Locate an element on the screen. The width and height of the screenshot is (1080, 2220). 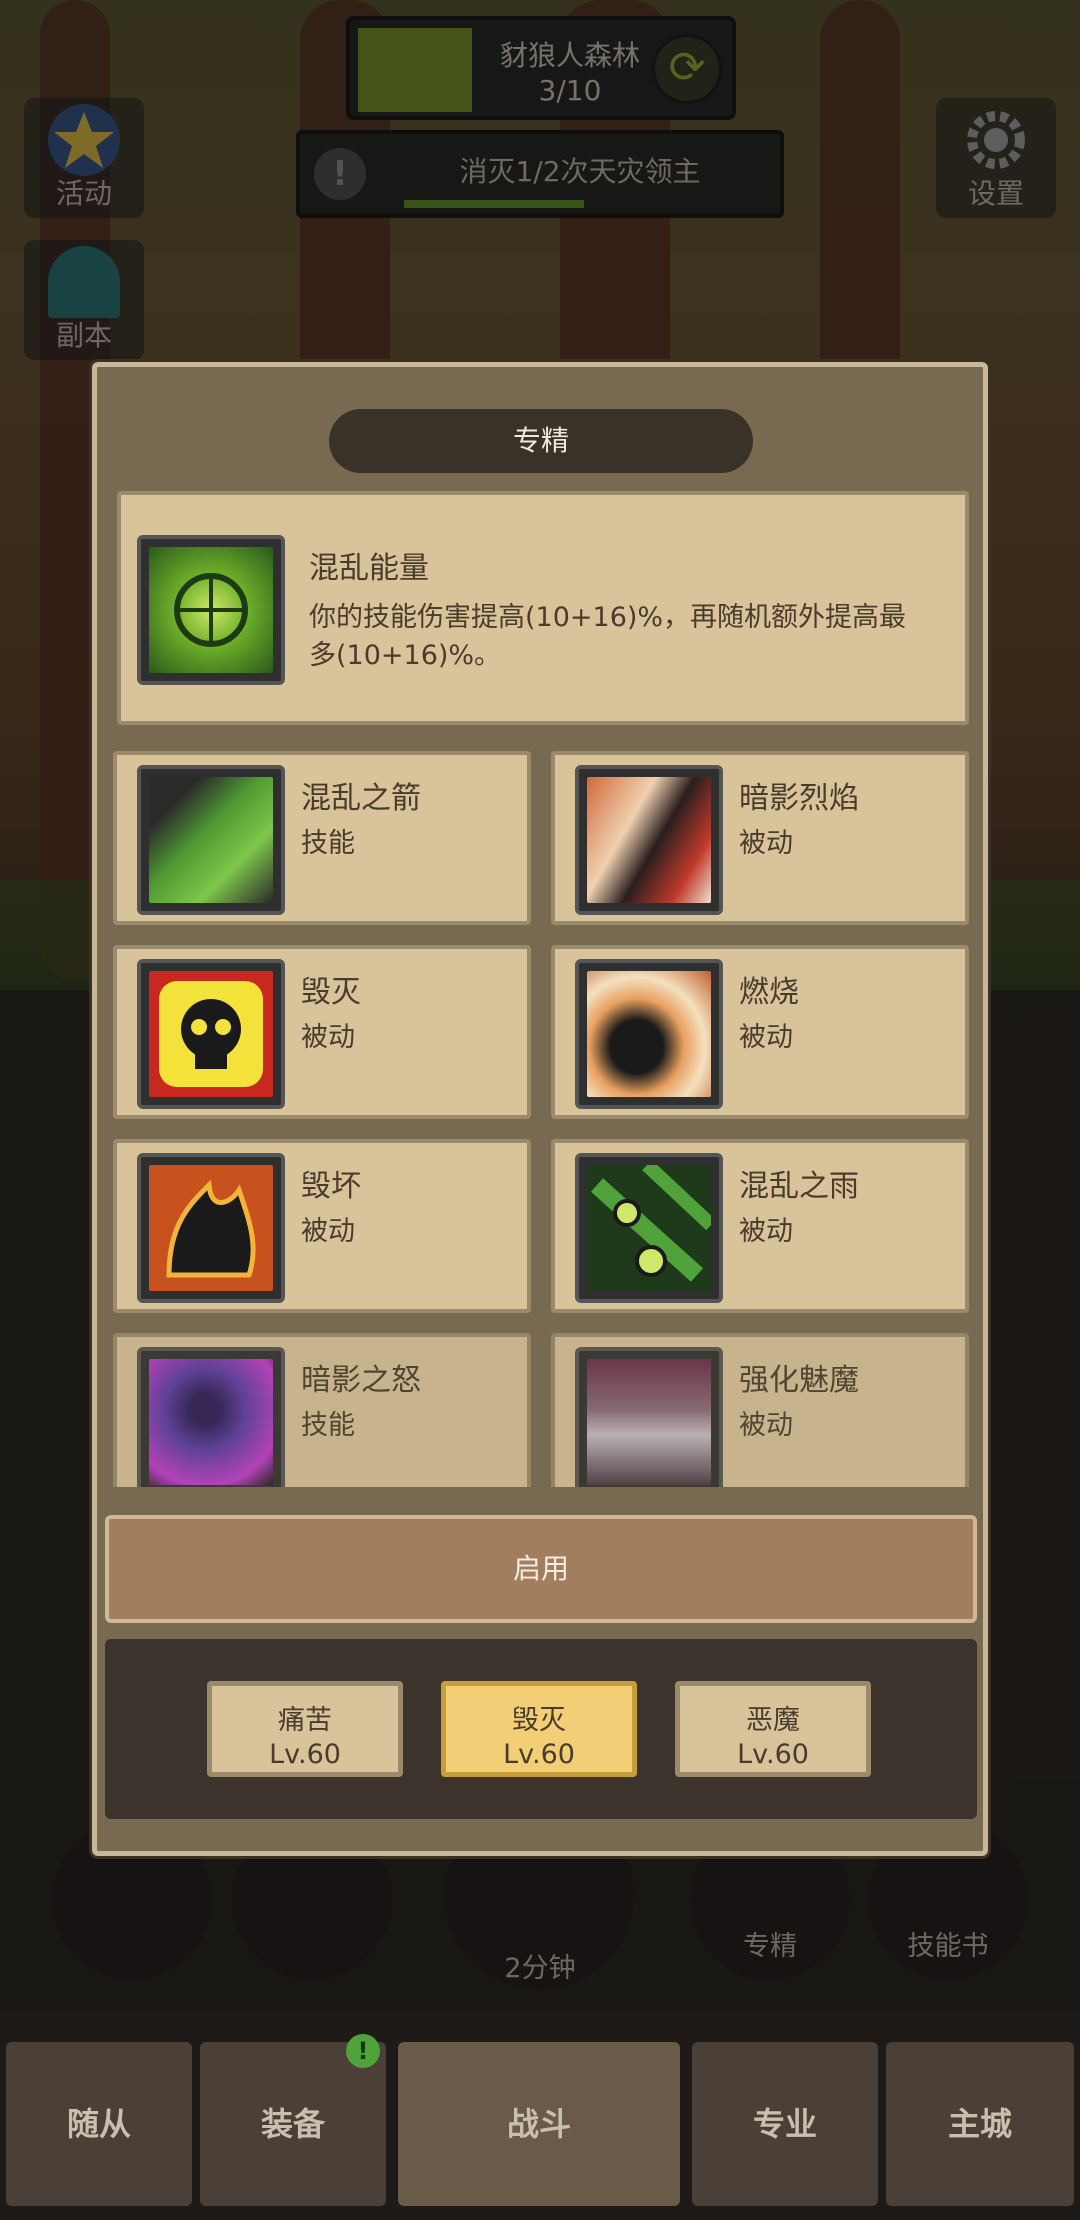
immolate-icon is located at coordinates (649, 1034).